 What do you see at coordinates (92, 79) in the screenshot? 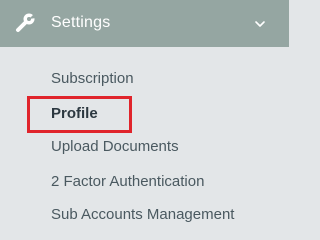
I see `menu-item-subscription: Subscription` at bounding box center [92, 79].